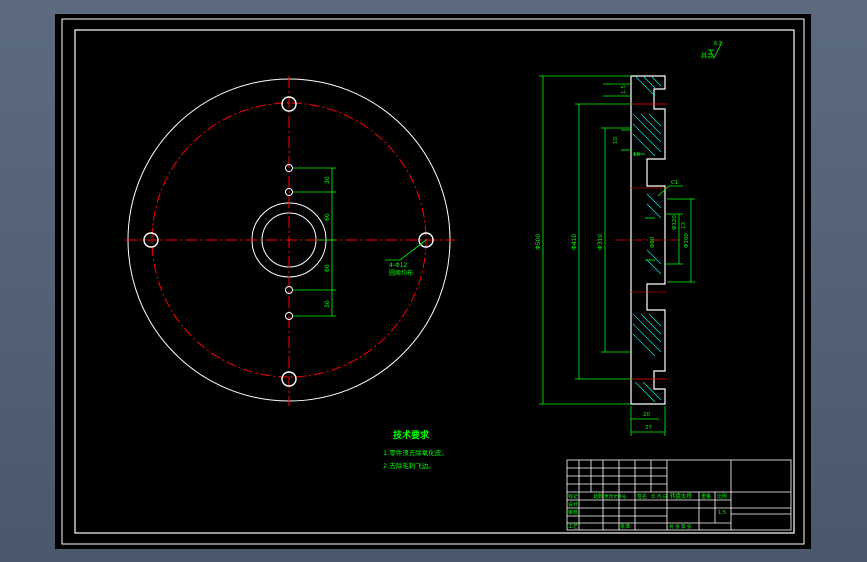 Image resolution: width=867 pixels, height=562 pixels. Describe the element at coordinates (707, 56) in the screenshot. I see `surface-finish-label: 其余` at that location.